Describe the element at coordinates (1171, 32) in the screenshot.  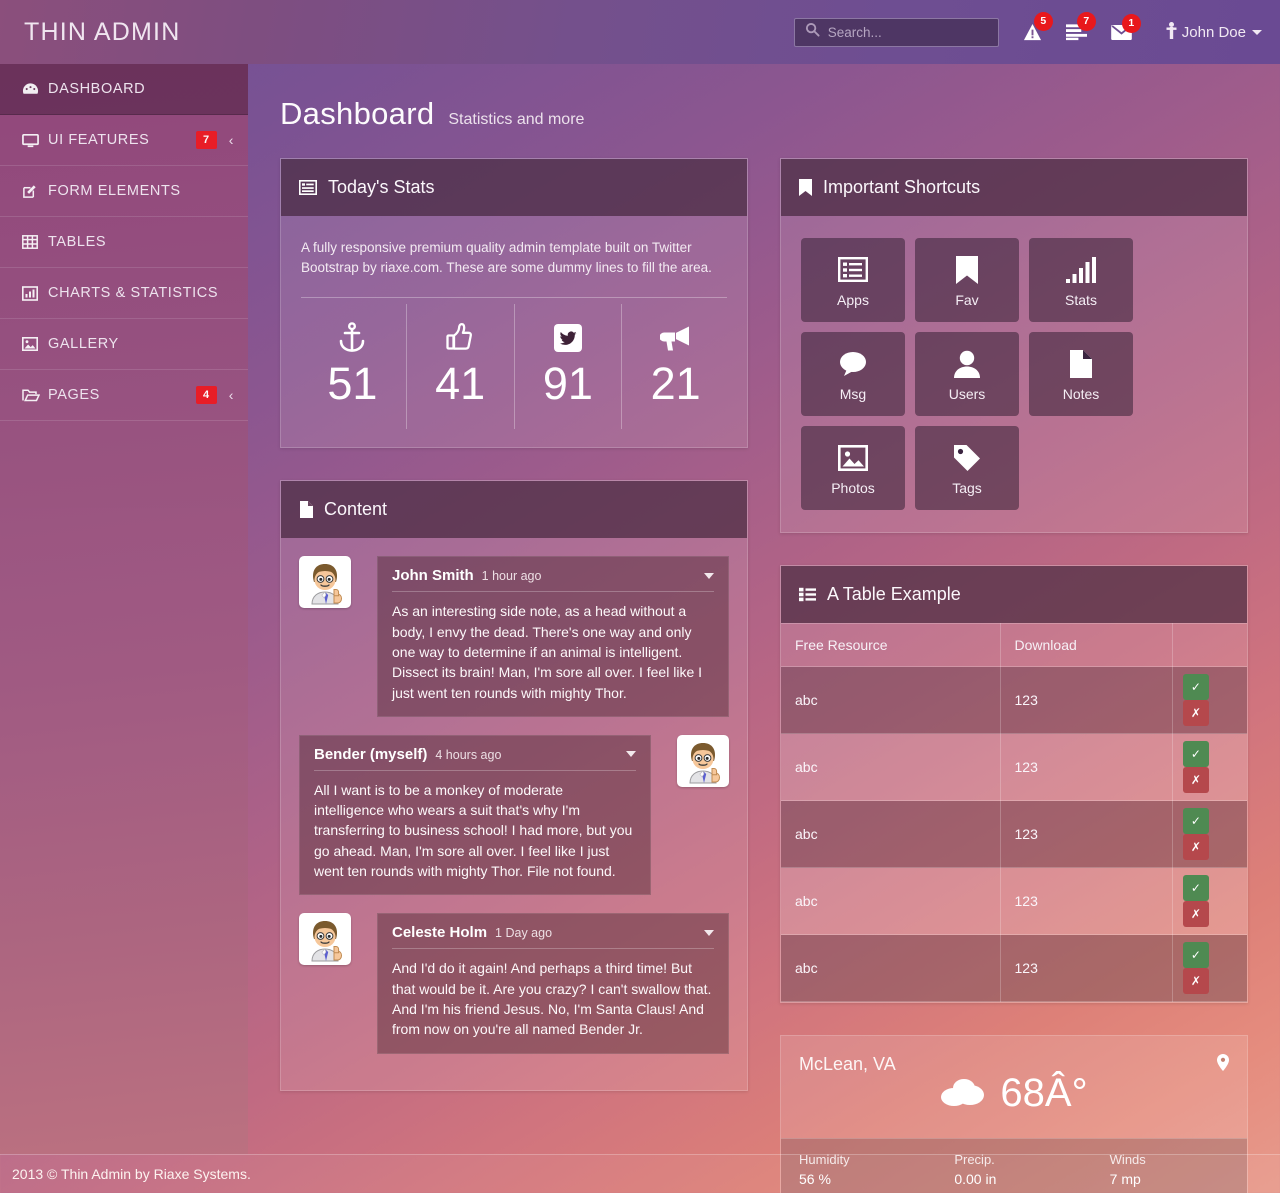
I see `user-icon` at that location.